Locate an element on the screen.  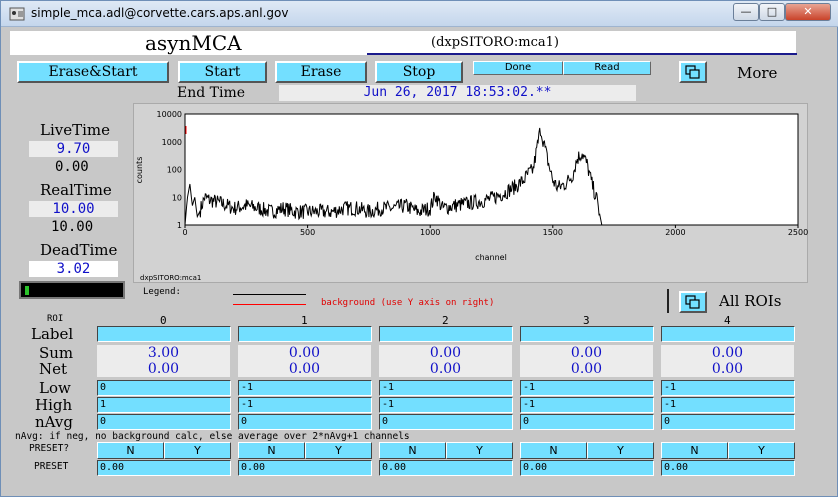
maximize-button: □ is located at coordinates (772, 12).